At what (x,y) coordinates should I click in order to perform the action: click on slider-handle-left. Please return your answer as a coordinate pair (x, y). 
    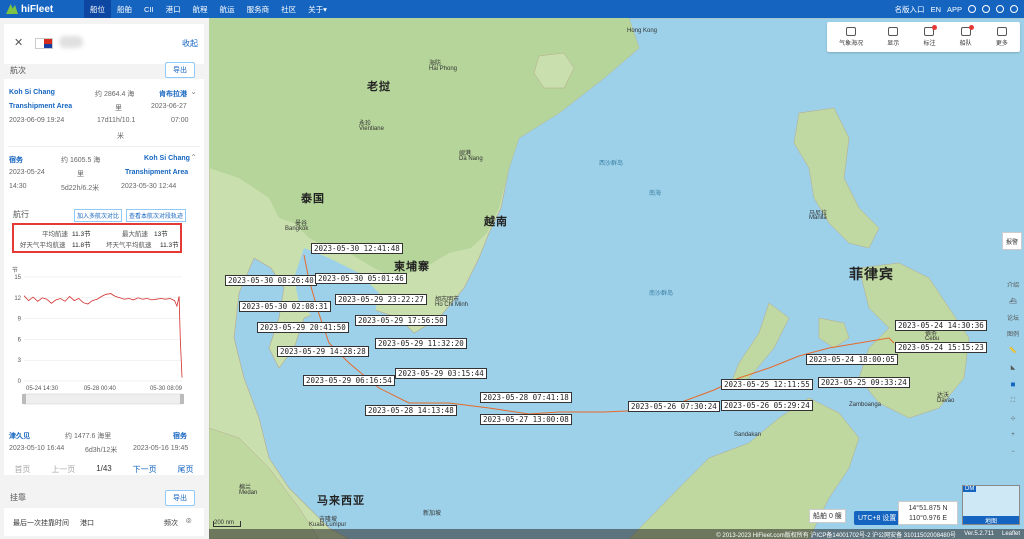
    Looking at the image, I should click on (24, 399).